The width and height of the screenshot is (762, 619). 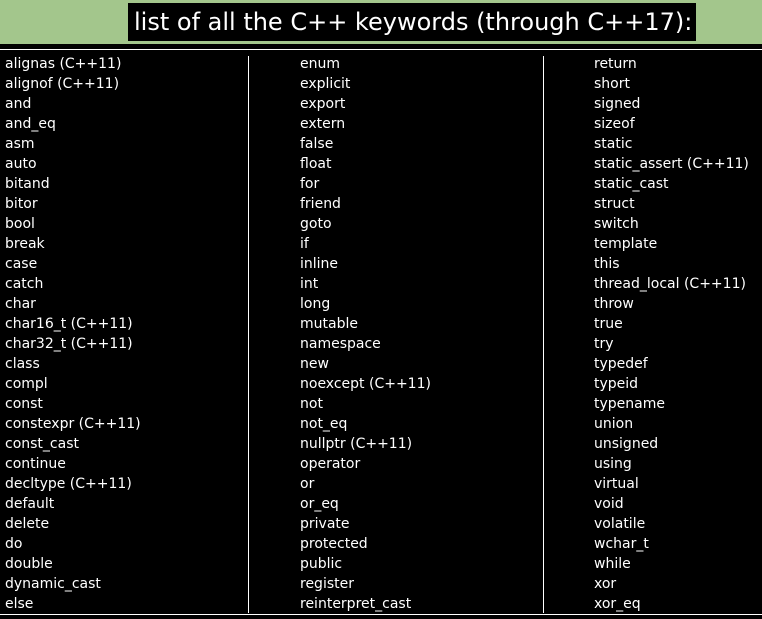 What do you see at coordinates (24, 284) in the screenshot?
I see `keyword-item: catch` at bounding box center [24, 284].